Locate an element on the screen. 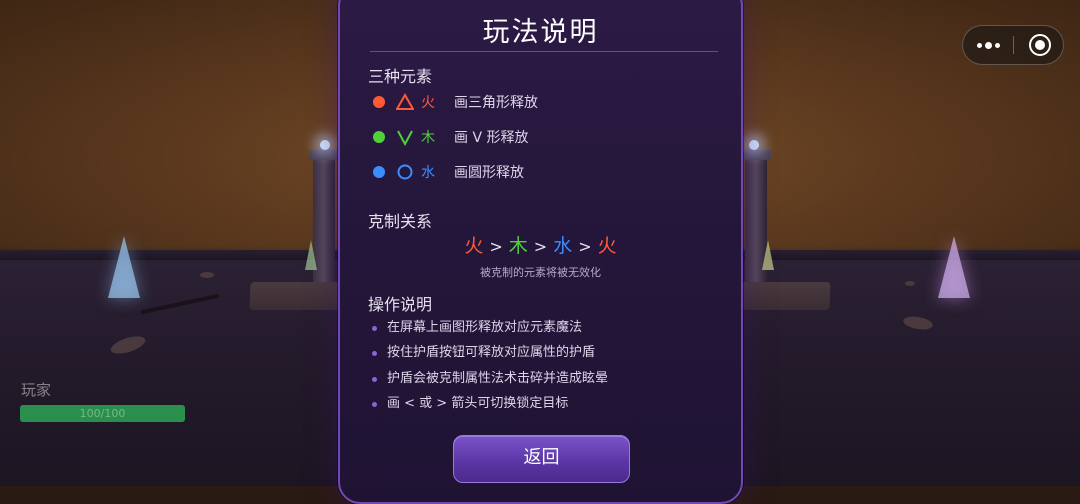 The height and width of the screenshot is (504, 1080). list-item: 护盾会被克制属性法术击碎并造成眩晕 is located at coordinates (545, 382).